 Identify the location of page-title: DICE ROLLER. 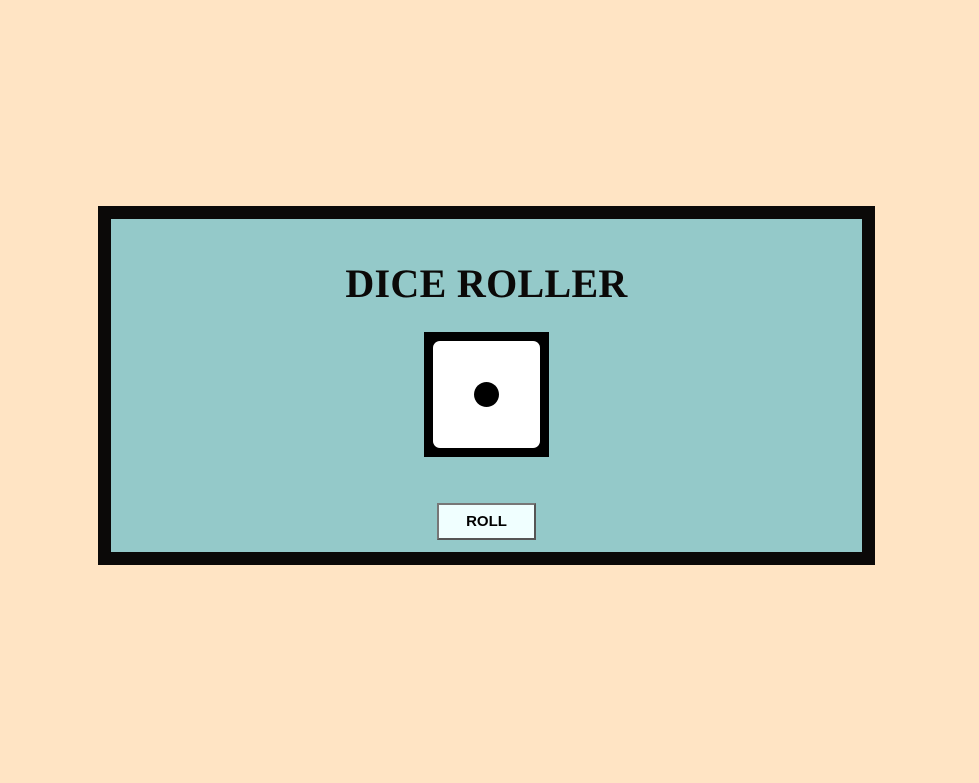
(486, 283).